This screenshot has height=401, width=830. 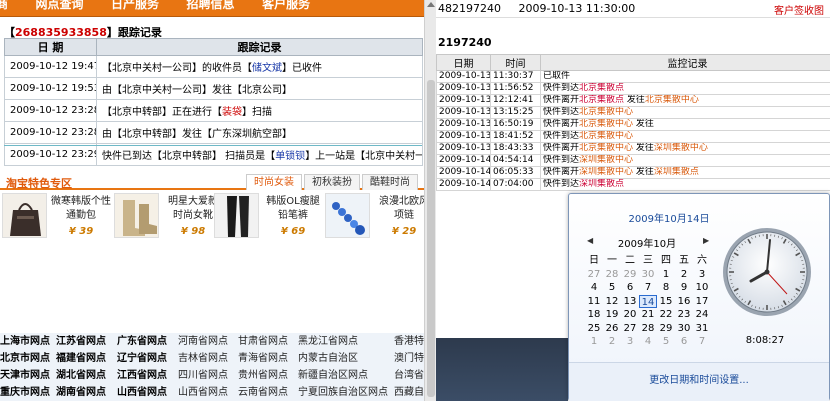 I want to click on scroll-thumb, so click(x=431, y=238).